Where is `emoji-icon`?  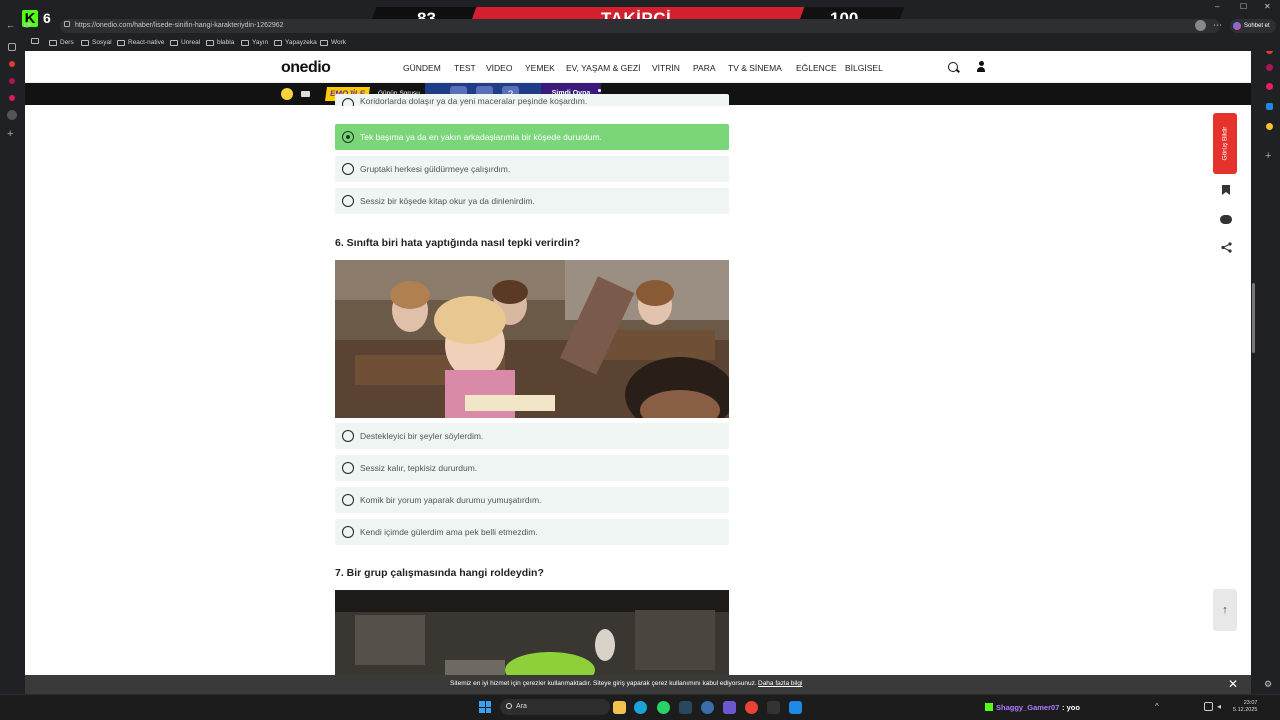 emoji-icon is located at coordinates (287, 94).